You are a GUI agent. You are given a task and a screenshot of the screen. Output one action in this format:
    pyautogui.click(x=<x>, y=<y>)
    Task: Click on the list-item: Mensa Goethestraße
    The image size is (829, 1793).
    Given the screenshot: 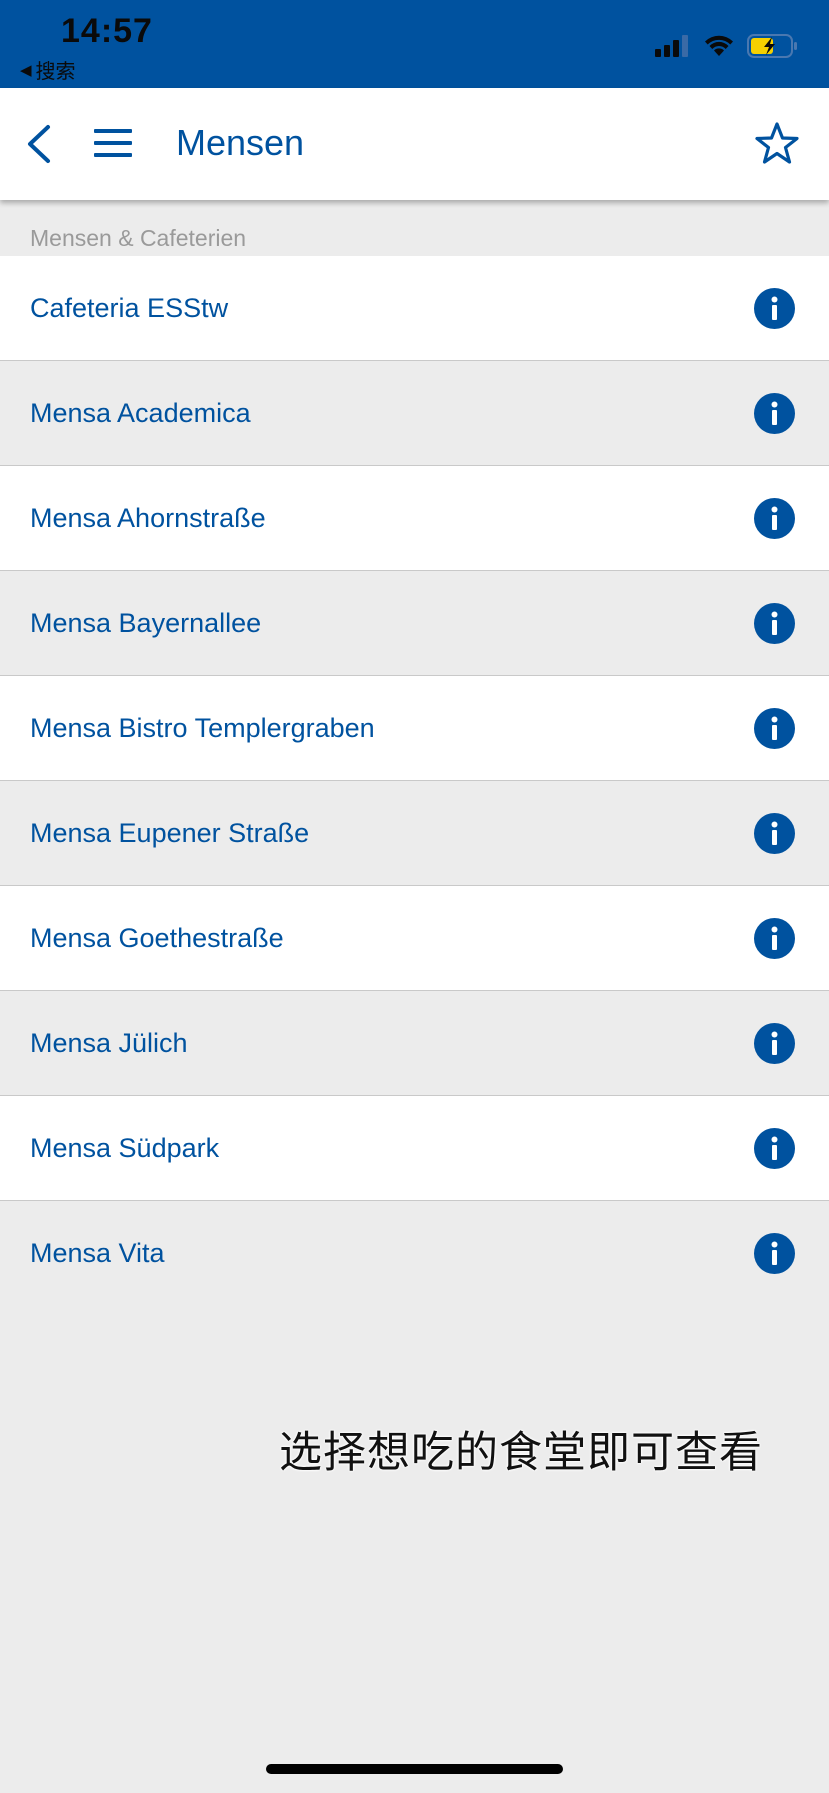 What is the action you would take?
    pyautogui.click(x=414, y=938)
    